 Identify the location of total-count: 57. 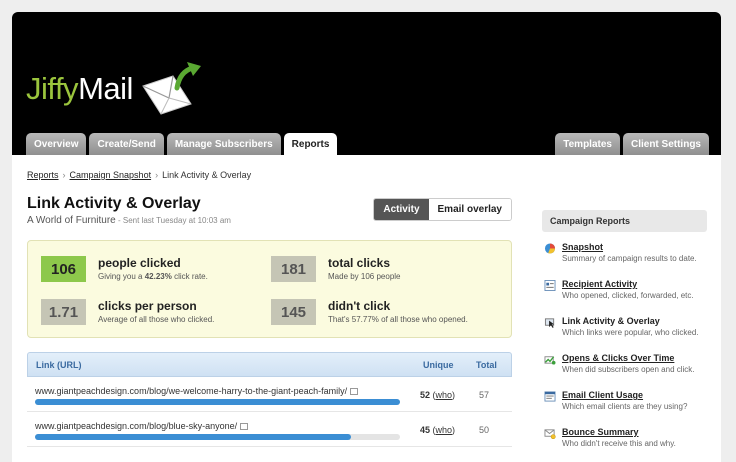
(484, 395).